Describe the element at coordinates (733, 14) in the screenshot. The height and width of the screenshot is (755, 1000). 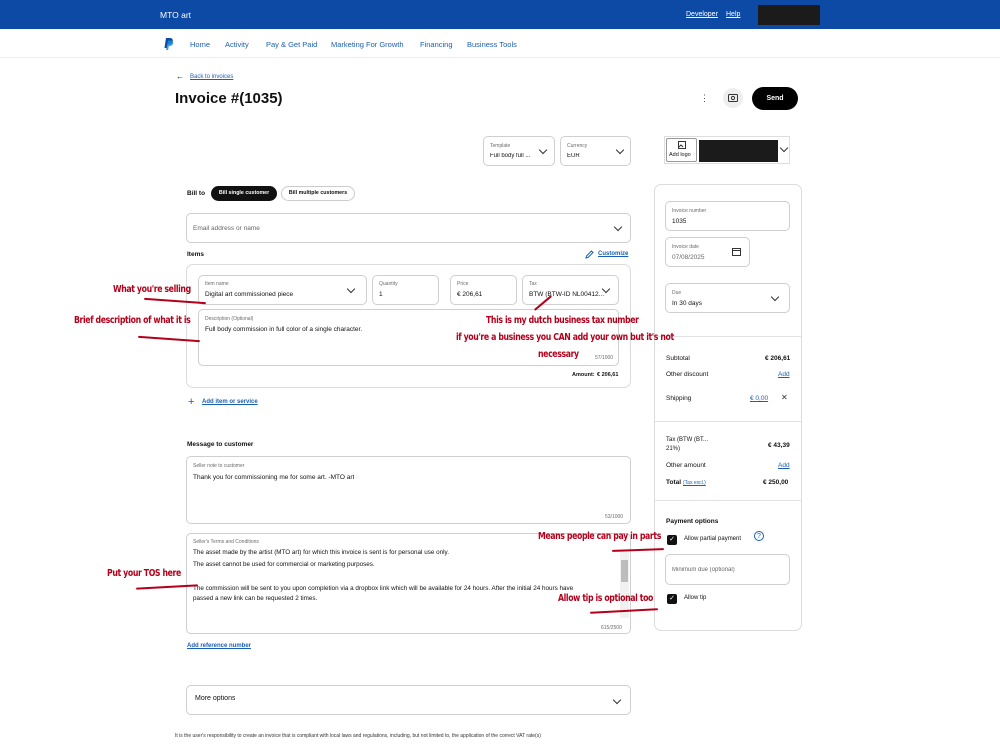
I see `help-link: Help` at that location.